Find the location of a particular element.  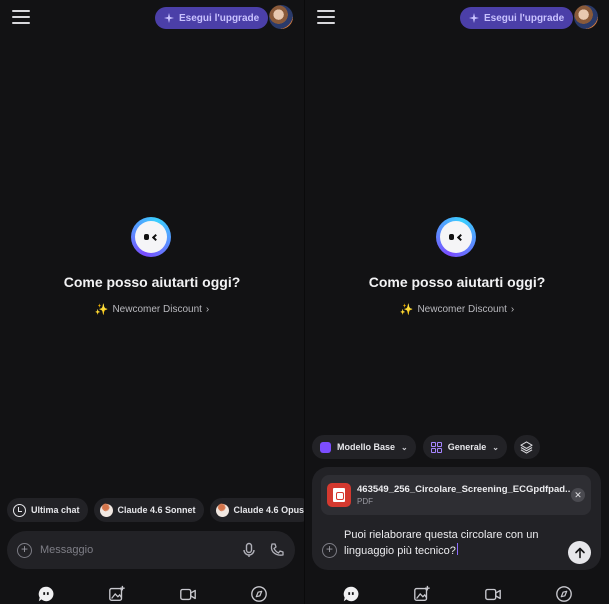

model-selector: Modello Base ⌄ is located at coordinates (364, 447).